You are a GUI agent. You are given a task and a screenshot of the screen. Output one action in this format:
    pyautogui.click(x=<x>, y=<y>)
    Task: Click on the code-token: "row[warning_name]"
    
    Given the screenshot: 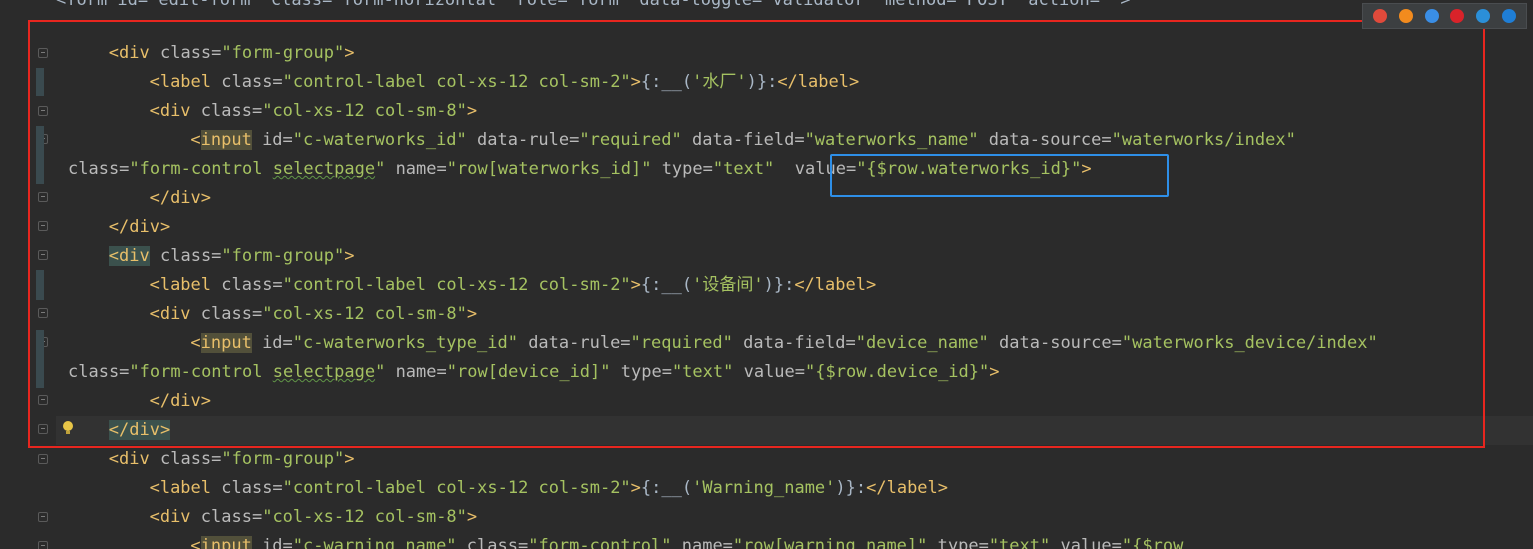 What is the action you would take?
    pyautogui.click(x=830, y=542)
    